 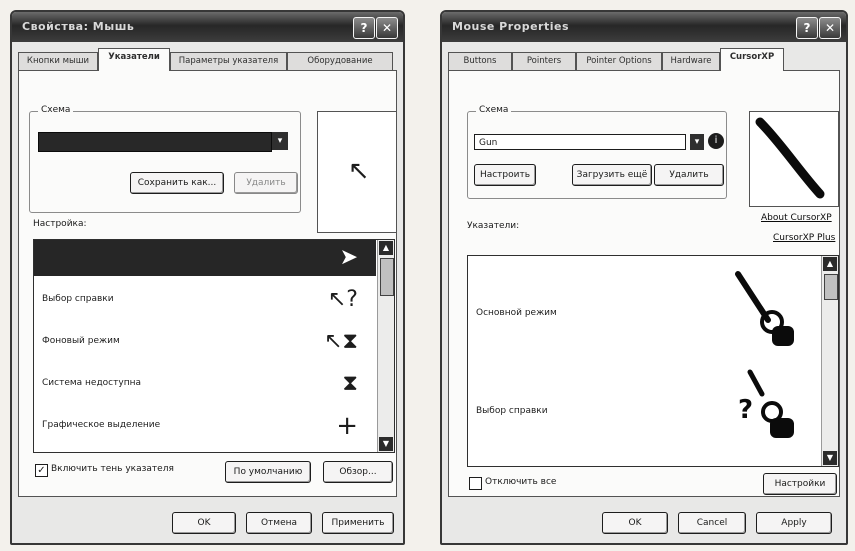 What do you see at coordinates (480, 61) in the screenshot?
I see `tab-buttons: Buttons` at bounding box center [480, 61].